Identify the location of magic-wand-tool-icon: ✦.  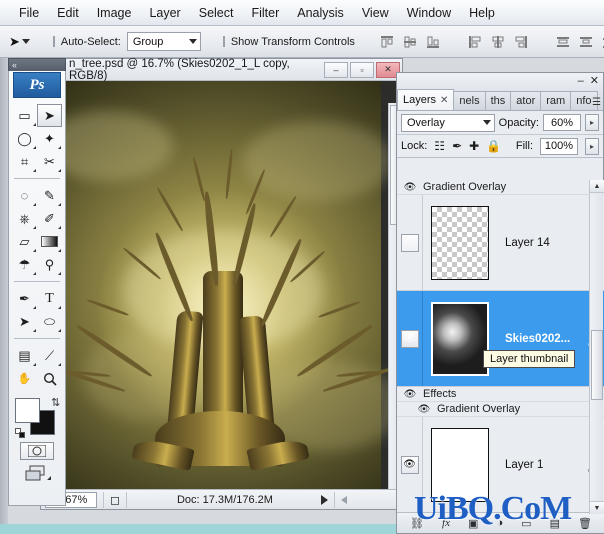
(49, 138).